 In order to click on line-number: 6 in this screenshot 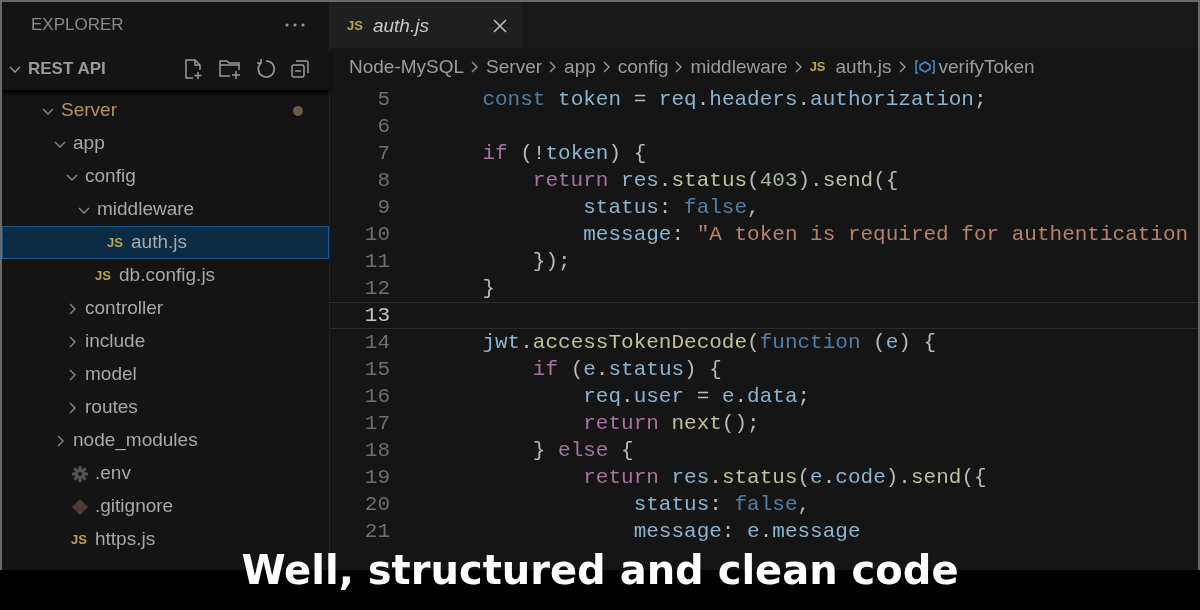, I will do `click(383, 126)`.